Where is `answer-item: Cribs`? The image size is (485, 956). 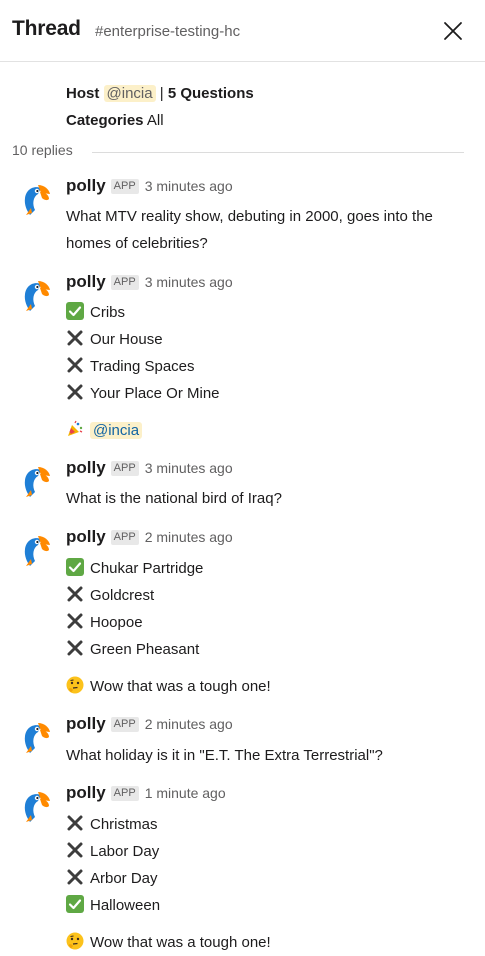 answer-item: Cribs is located at coordinates (268, 312).